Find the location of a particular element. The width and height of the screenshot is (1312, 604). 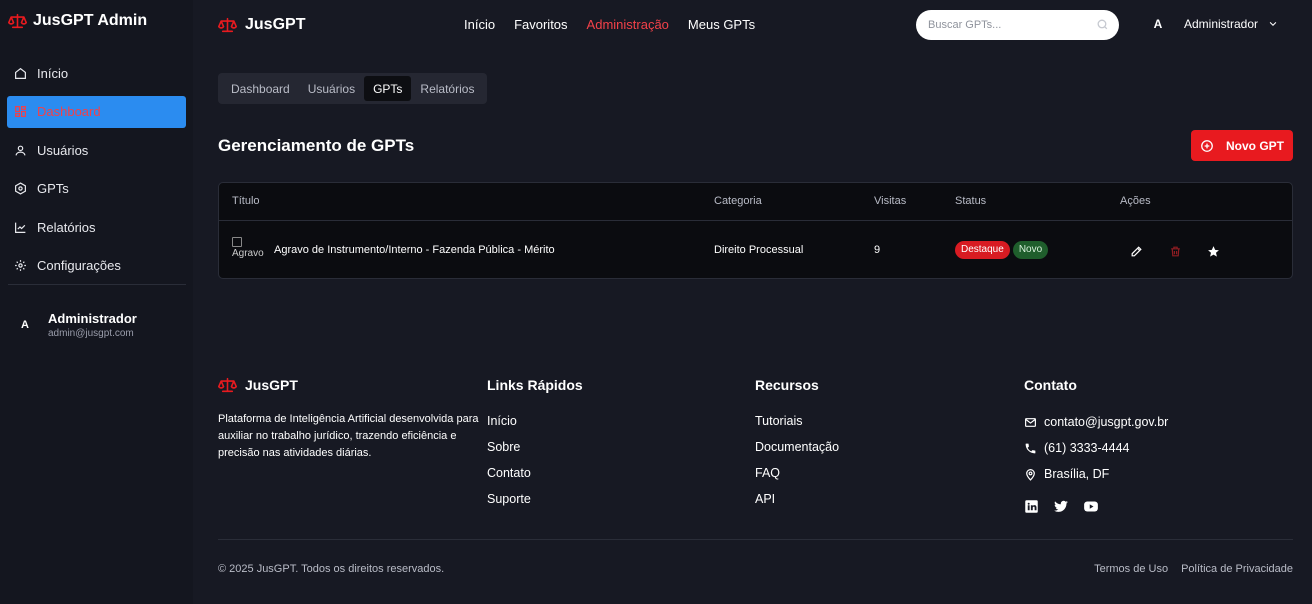

gpt-thumbnail-alt: Agravo is located at coordinates (248, 253).